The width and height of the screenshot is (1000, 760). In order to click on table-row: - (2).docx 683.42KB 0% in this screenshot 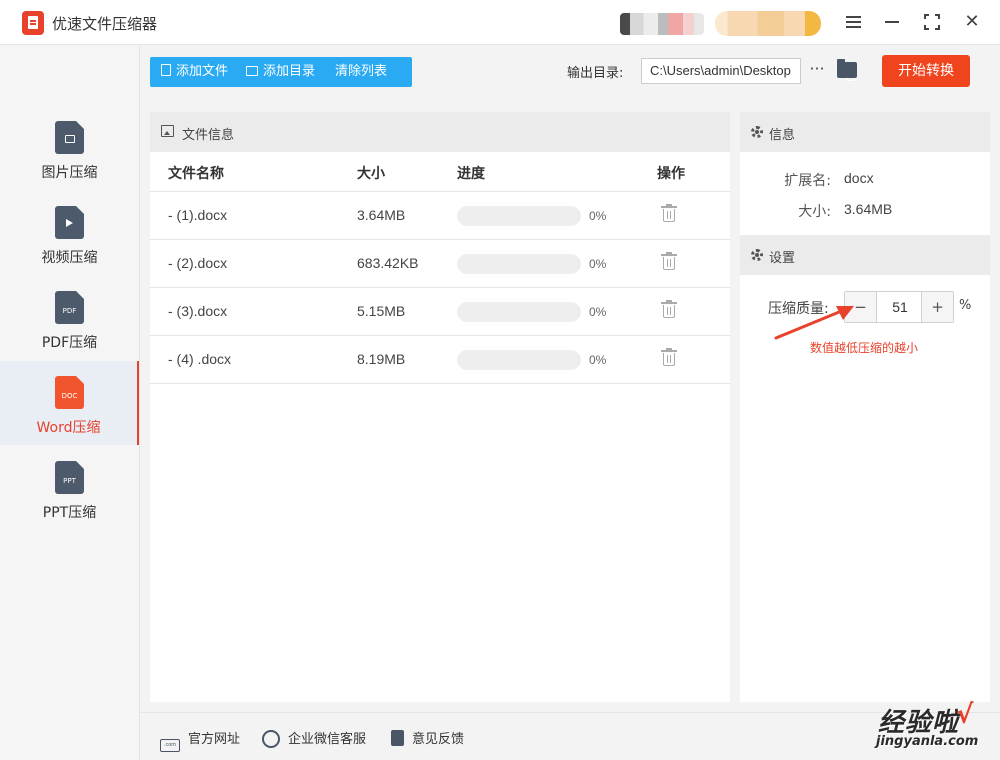, I will do `click(440, 264)`.